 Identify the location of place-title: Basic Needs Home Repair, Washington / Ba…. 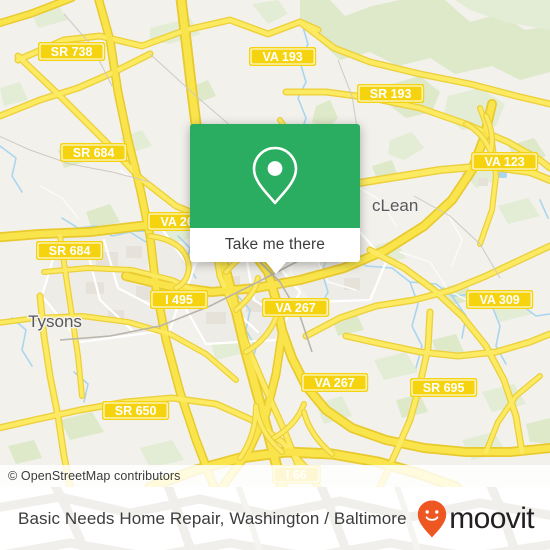
(212, 518).